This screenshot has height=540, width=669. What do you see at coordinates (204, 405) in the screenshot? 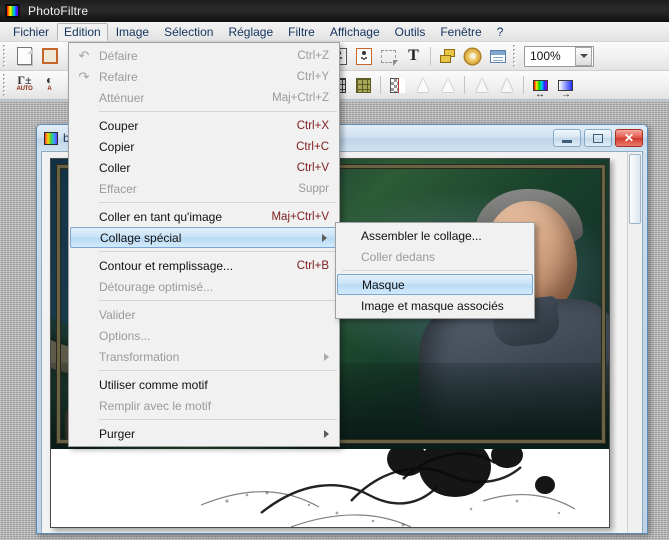
I see `menu-item-remplir-avec-le-motif: Remplir avec le motif` at bounding box center [204, 405].